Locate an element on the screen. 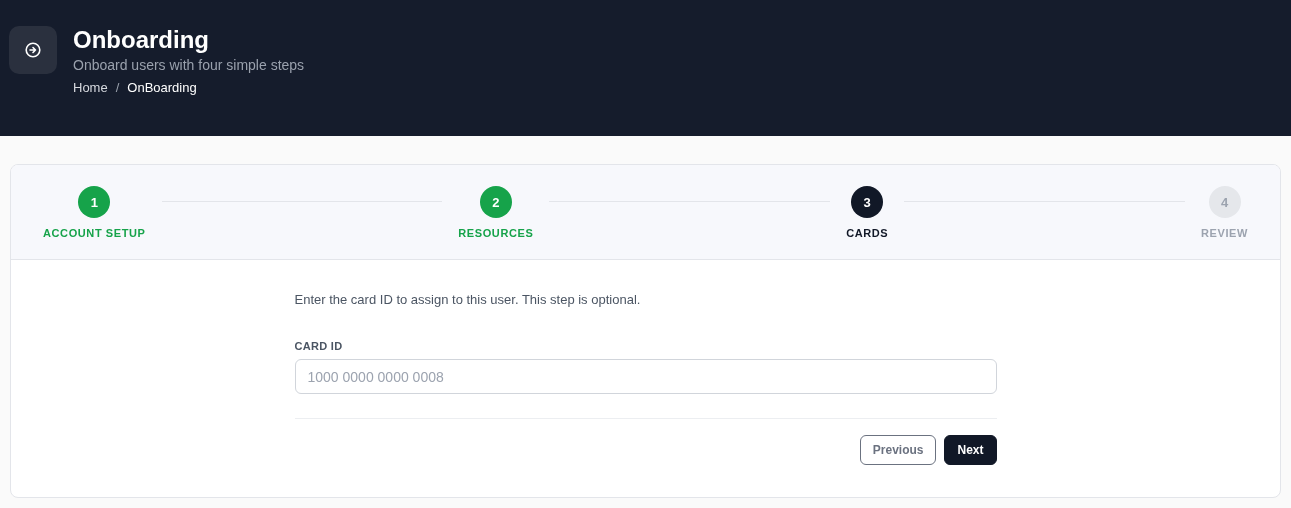 The image size is (1291, 508). step-label: CARDS is located at coordinates (867, 233).